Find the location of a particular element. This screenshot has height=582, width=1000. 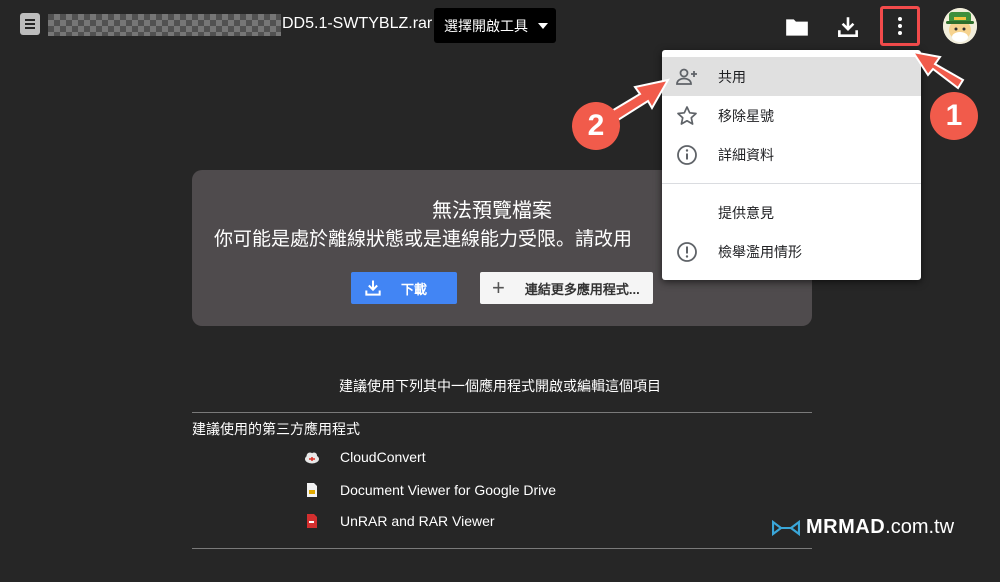

step-badge-2: 2 is located at coordinates (596, 126).